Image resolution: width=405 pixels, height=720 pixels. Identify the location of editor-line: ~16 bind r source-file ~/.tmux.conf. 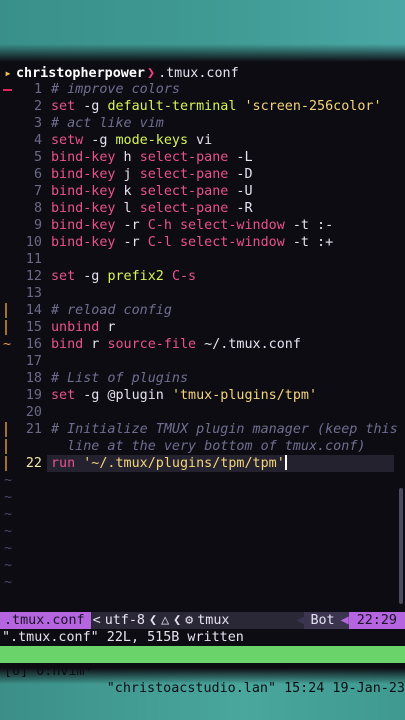
(202, 344).